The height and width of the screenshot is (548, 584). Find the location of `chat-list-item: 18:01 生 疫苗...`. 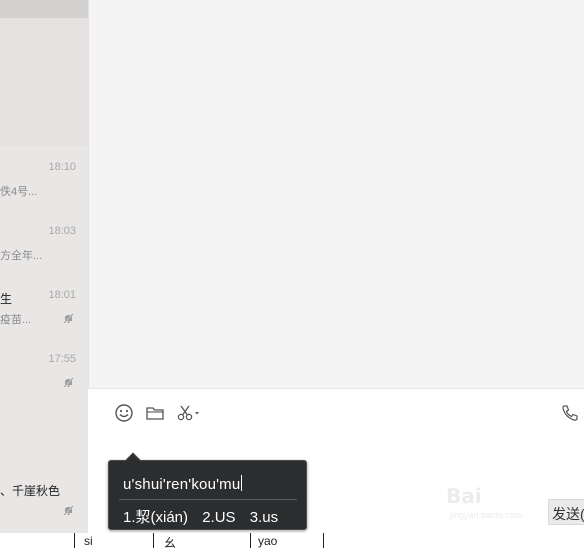

chat-list-item: 18:01 生 疫苗... is located at coordinates (44, 310).